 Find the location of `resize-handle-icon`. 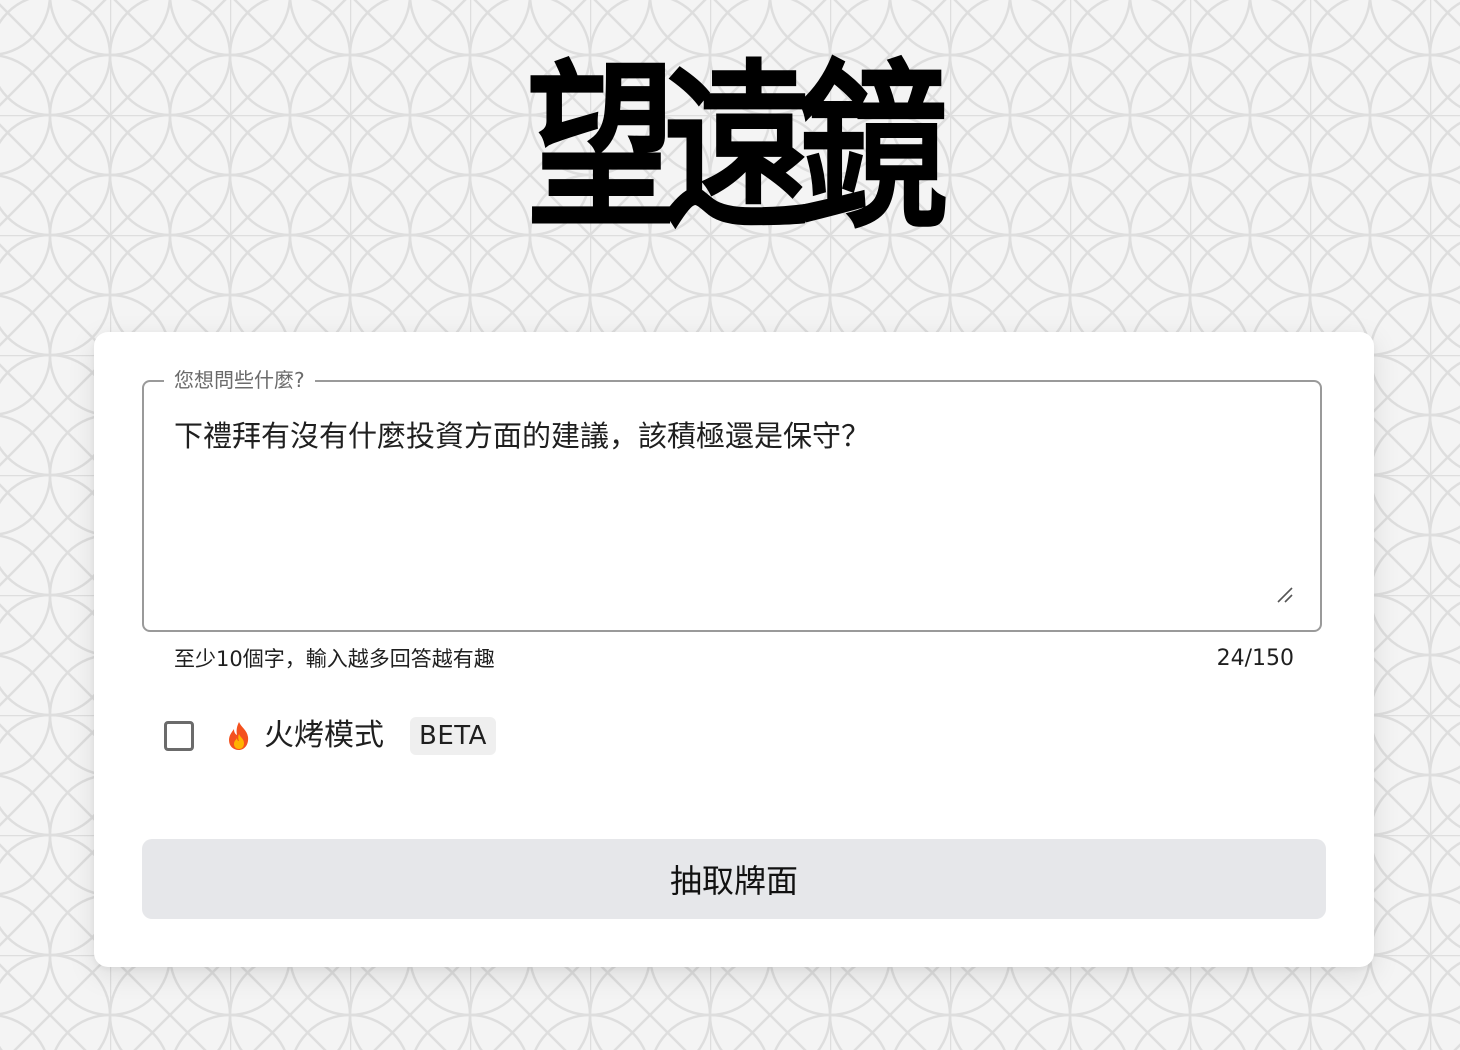

resize-handle-icon is located at coordinates (1285, 595).